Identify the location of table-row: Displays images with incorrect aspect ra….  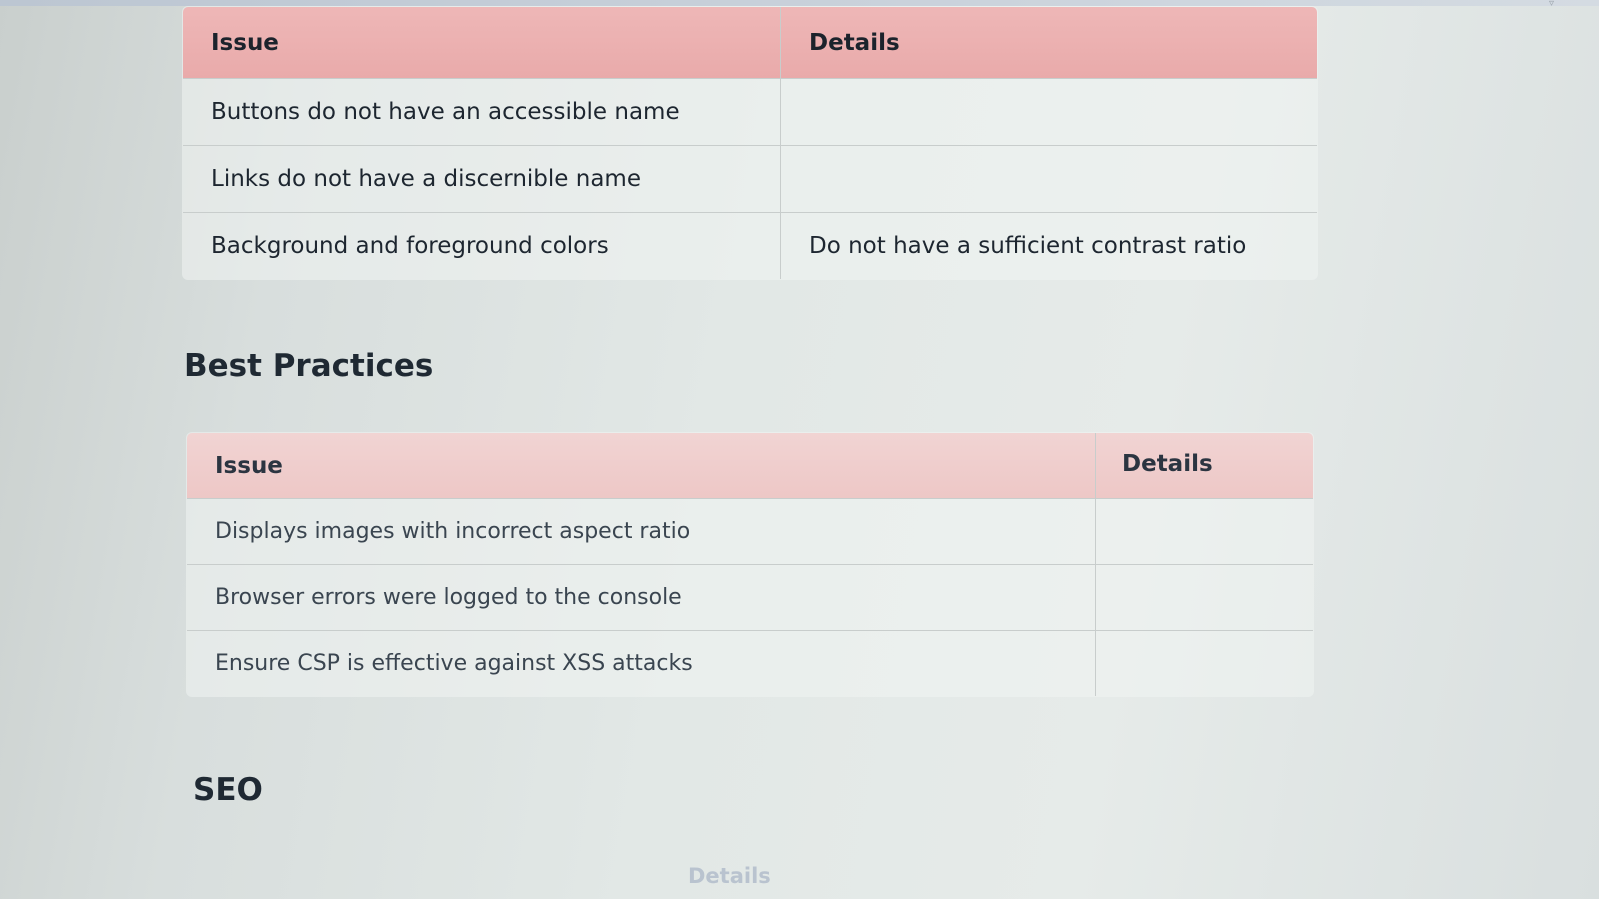
(750, 531).